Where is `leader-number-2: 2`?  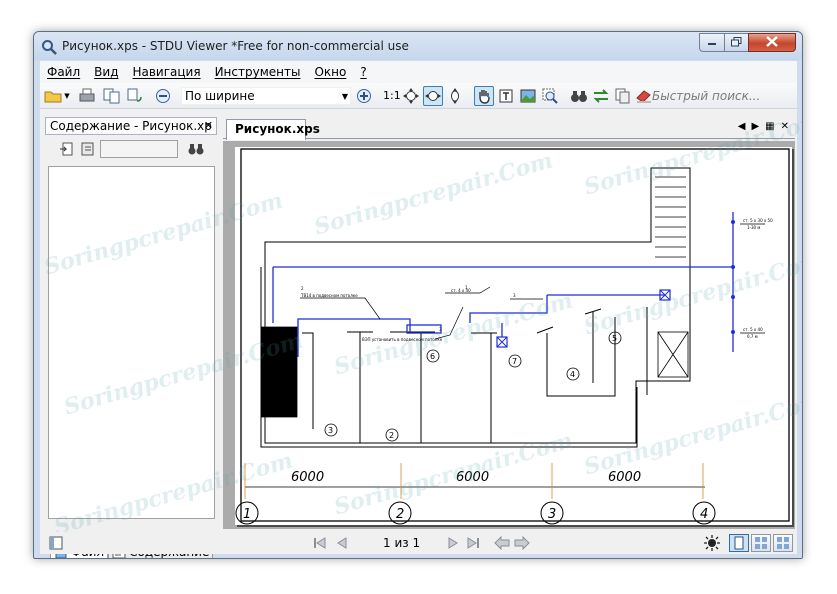
leader-number-2: 2 is located at coordinates (302, 288).